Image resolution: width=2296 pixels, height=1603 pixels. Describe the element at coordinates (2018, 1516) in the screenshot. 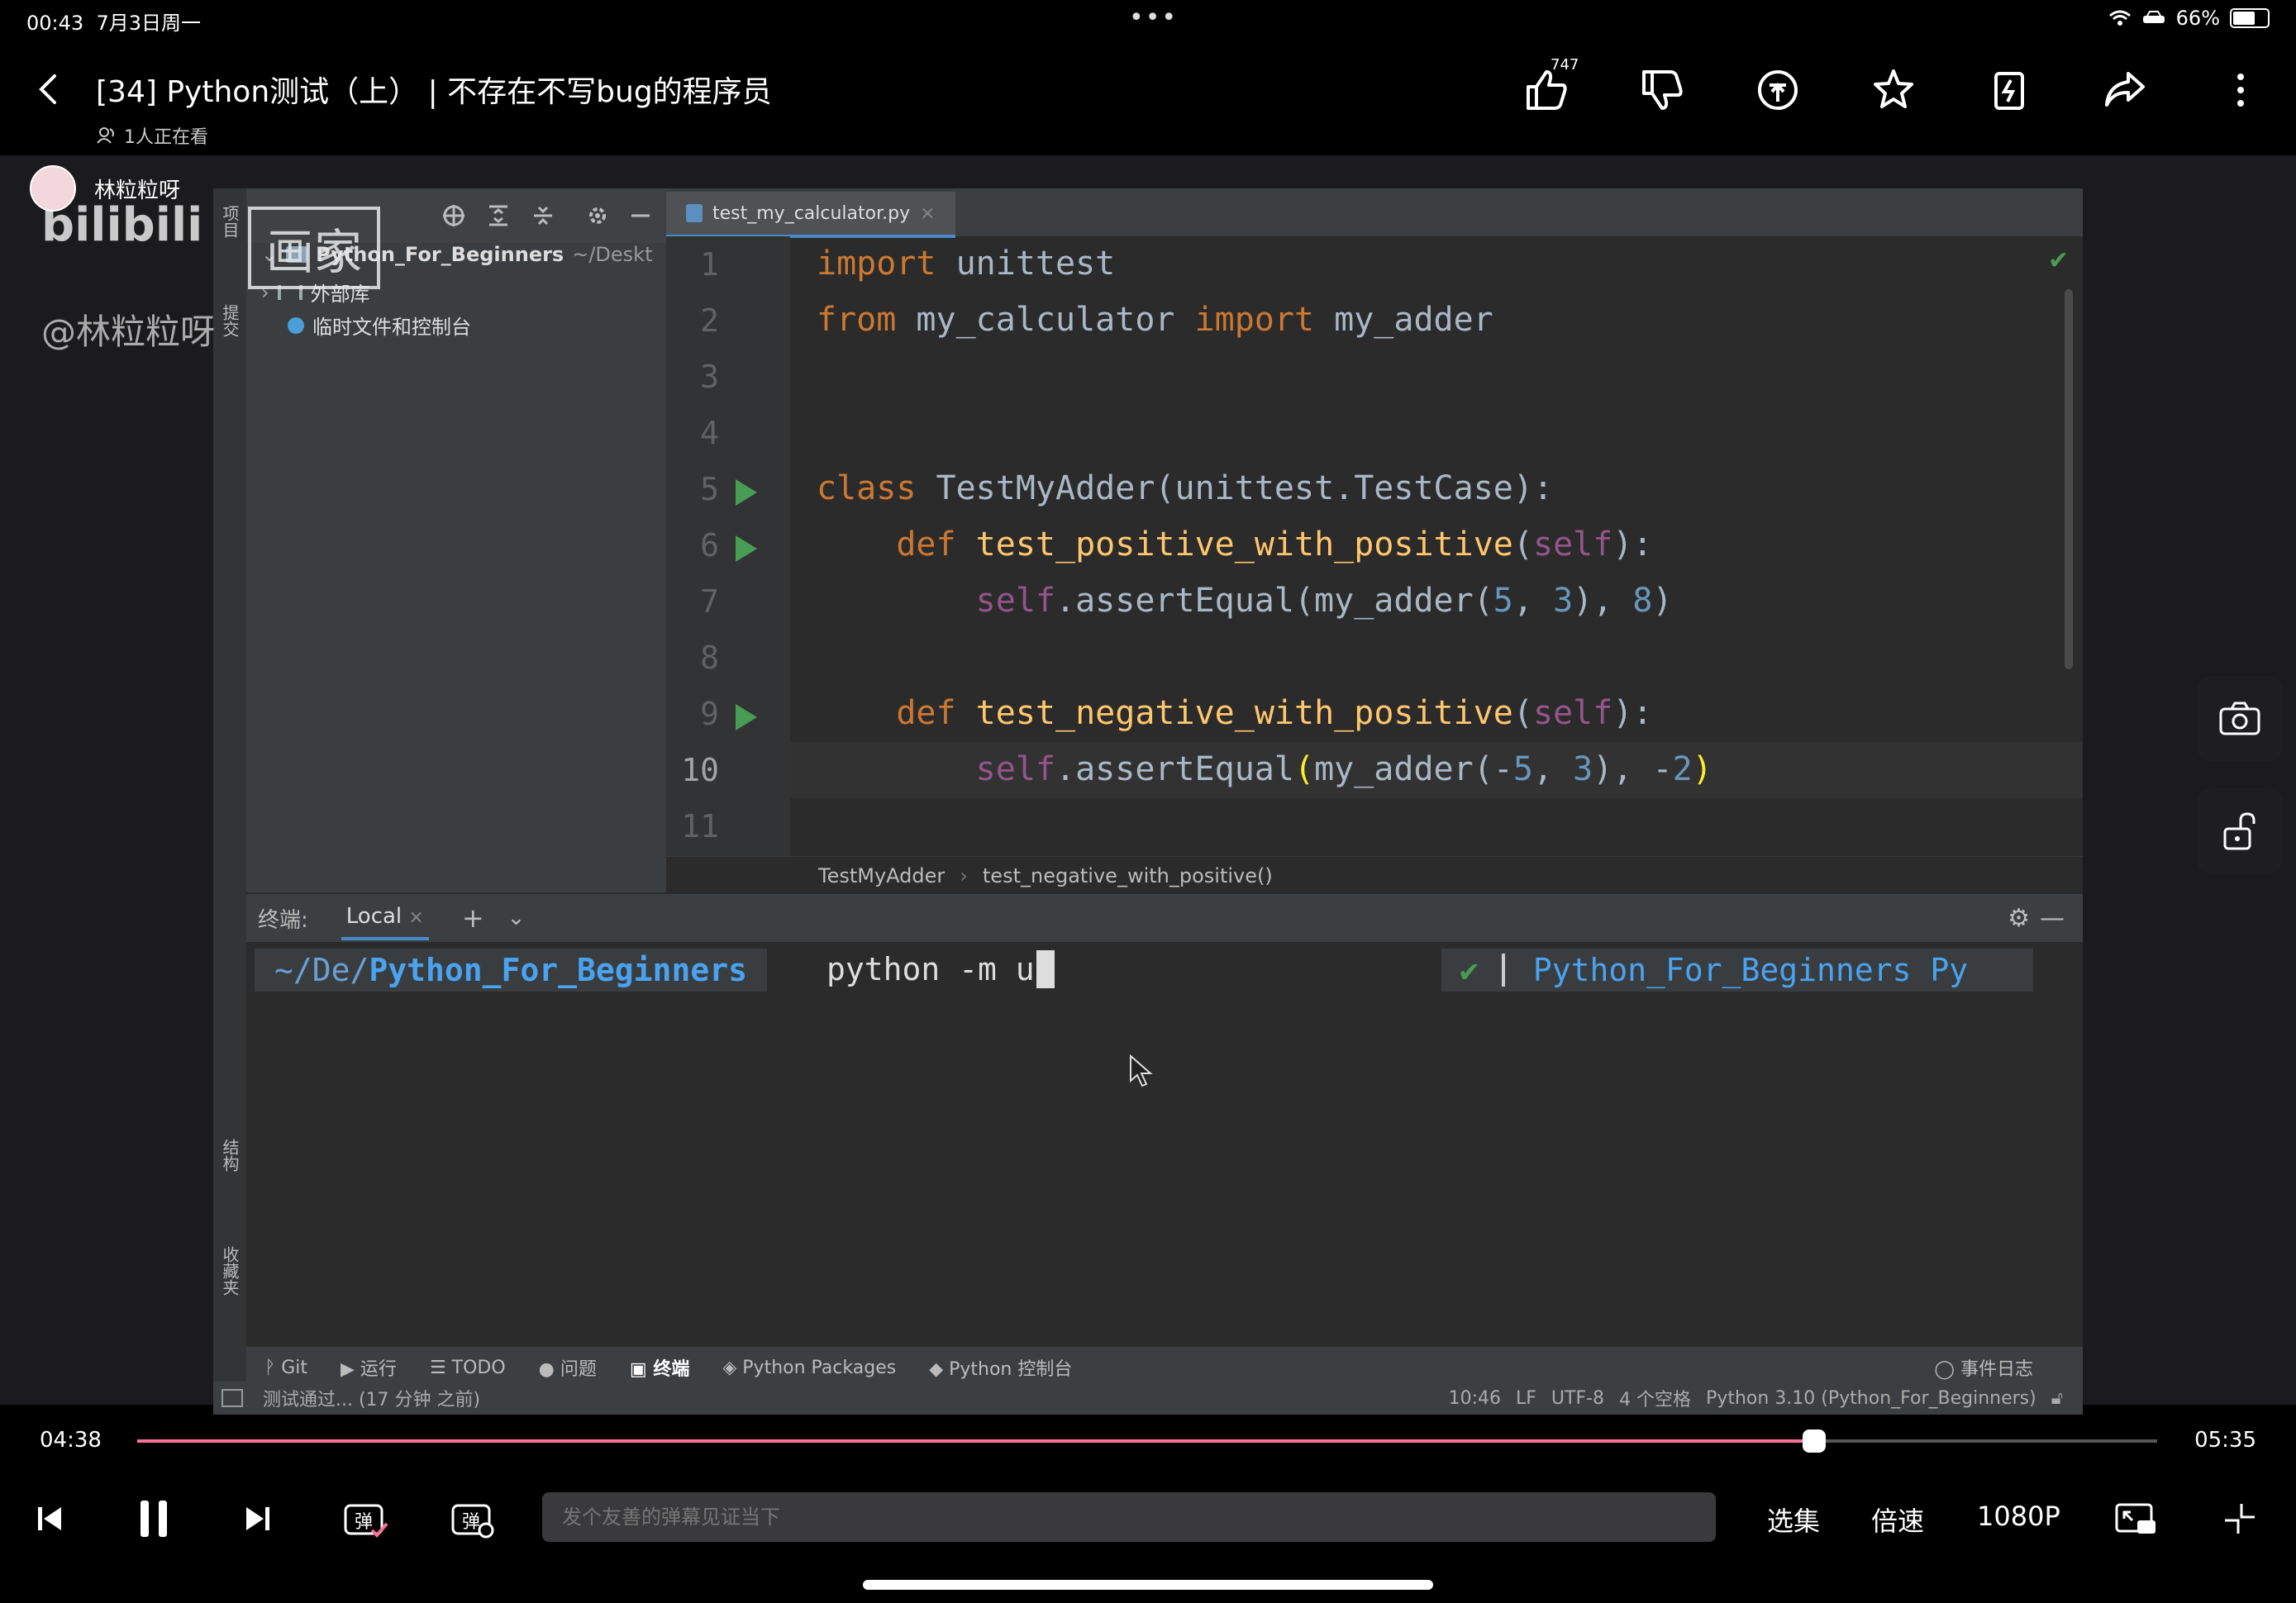

I see `quality-button: 1080P` at that location.